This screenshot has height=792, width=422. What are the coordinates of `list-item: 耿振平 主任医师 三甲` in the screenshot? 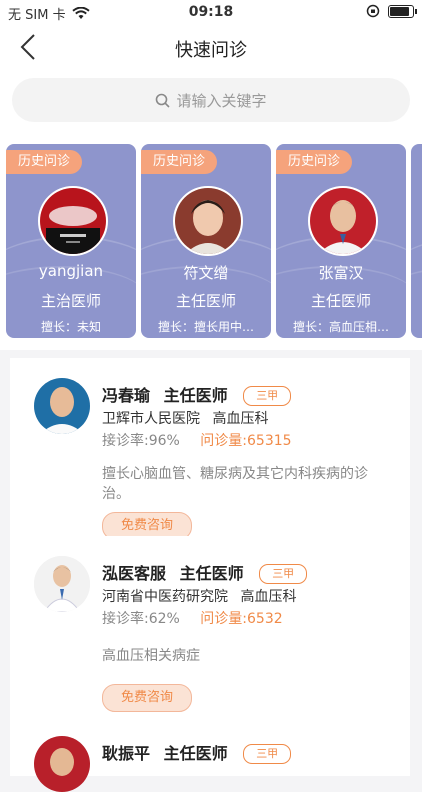 It's located at (210, 754).